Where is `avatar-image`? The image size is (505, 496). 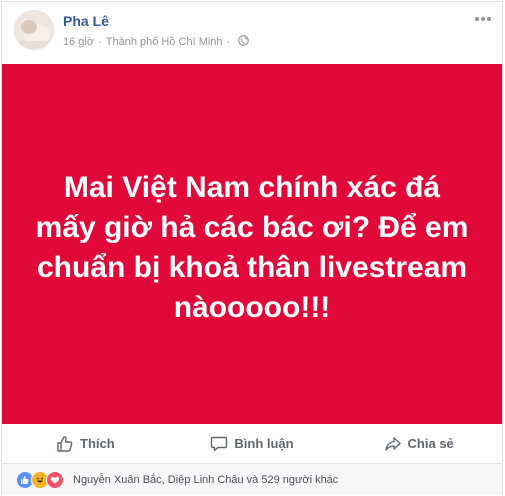 avatar-image is located at coordinates (34, 30).